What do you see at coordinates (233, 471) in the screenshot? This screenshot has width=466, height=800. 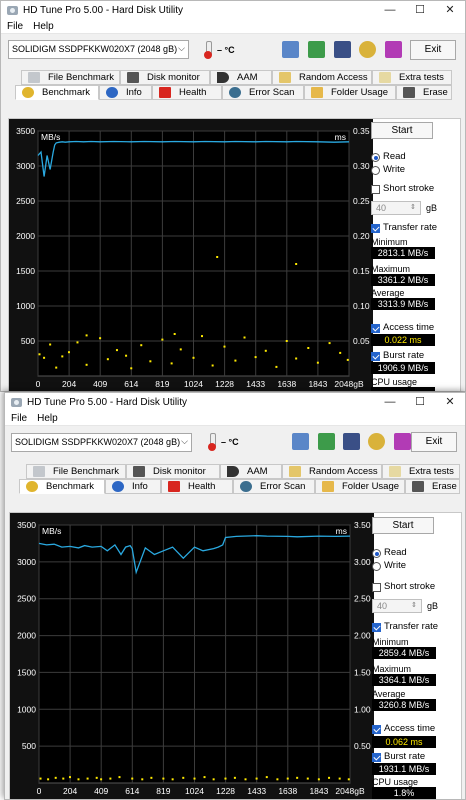 I see `speaker-icon` at bounding box center [233, 471].